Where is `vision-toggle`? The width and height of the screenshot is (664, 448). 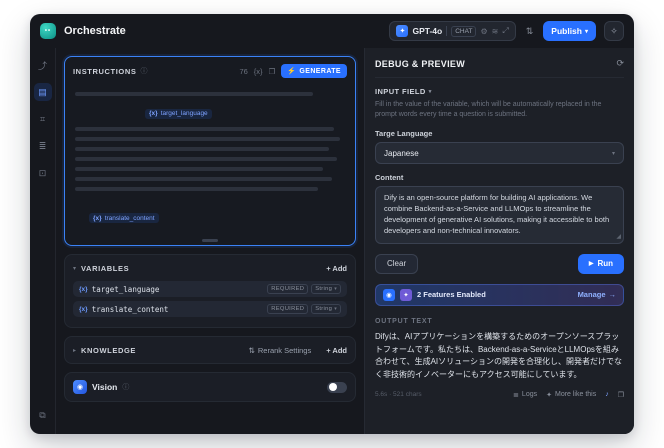 vision-toggle is located at coordinates (337, 387).